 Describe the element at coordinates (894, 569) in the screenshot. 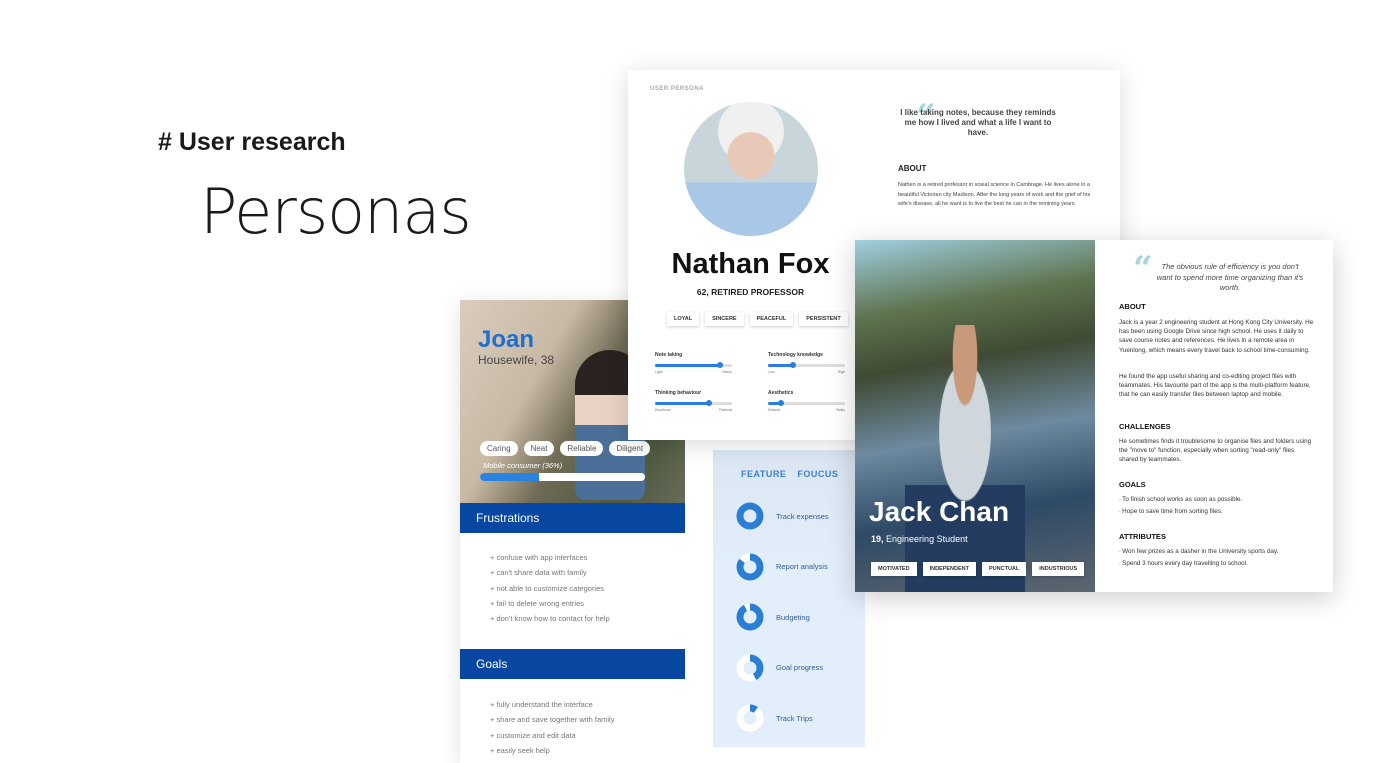

I see `trait-tag: MOTIVATED` at that location.